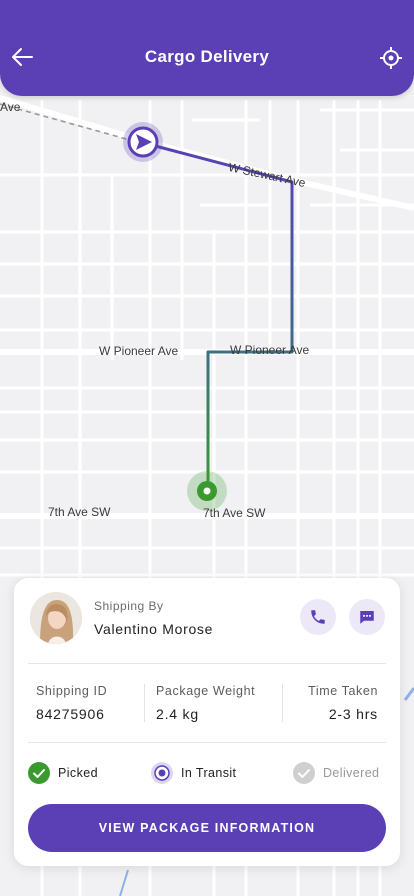 This screenshot has height=896, width=414. I want to click on status-picked: Picked, so click(78, 773).